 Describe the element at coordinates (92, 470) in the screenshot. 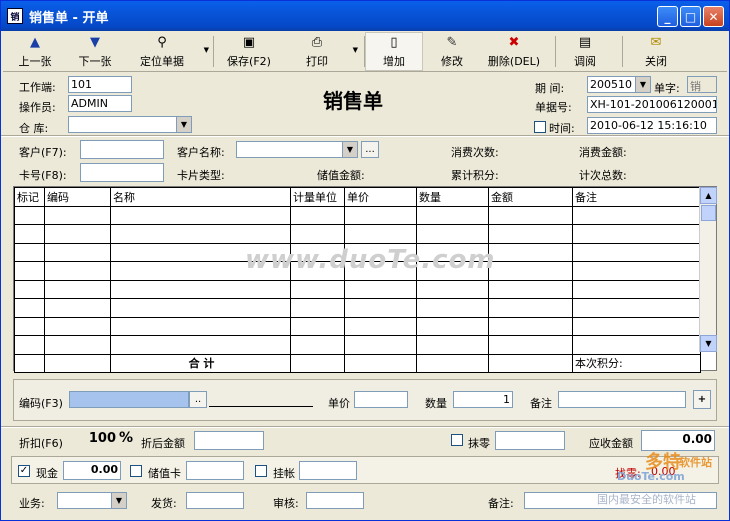

I see `cash-field: 0.00` at that location.